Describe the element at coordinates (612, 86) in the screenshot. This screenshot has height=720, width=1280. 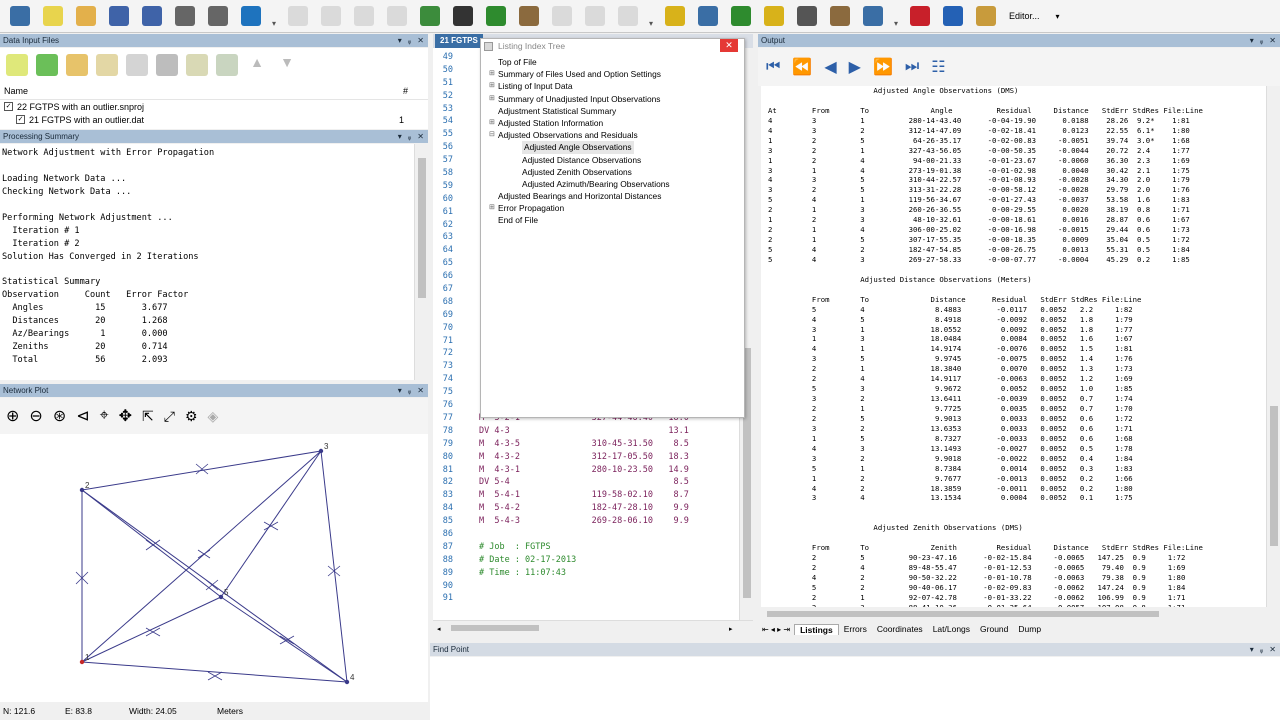
I see `tree-item: ⊞ Listing of Input Data` at that location.